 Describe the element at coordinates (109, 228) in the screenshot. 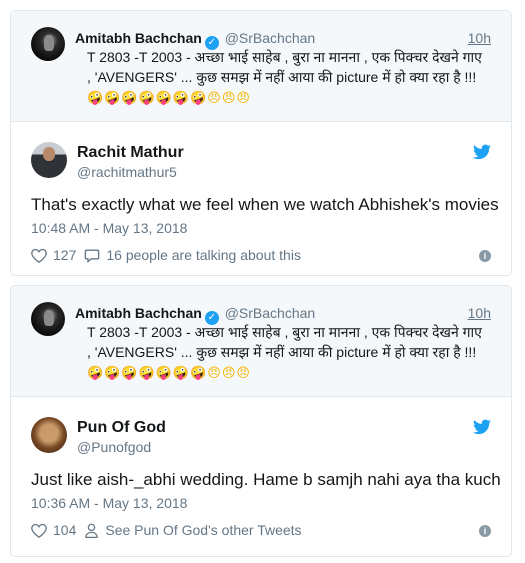

I see `reply-date: 10:48 AM - May 13, 2018` at that location.